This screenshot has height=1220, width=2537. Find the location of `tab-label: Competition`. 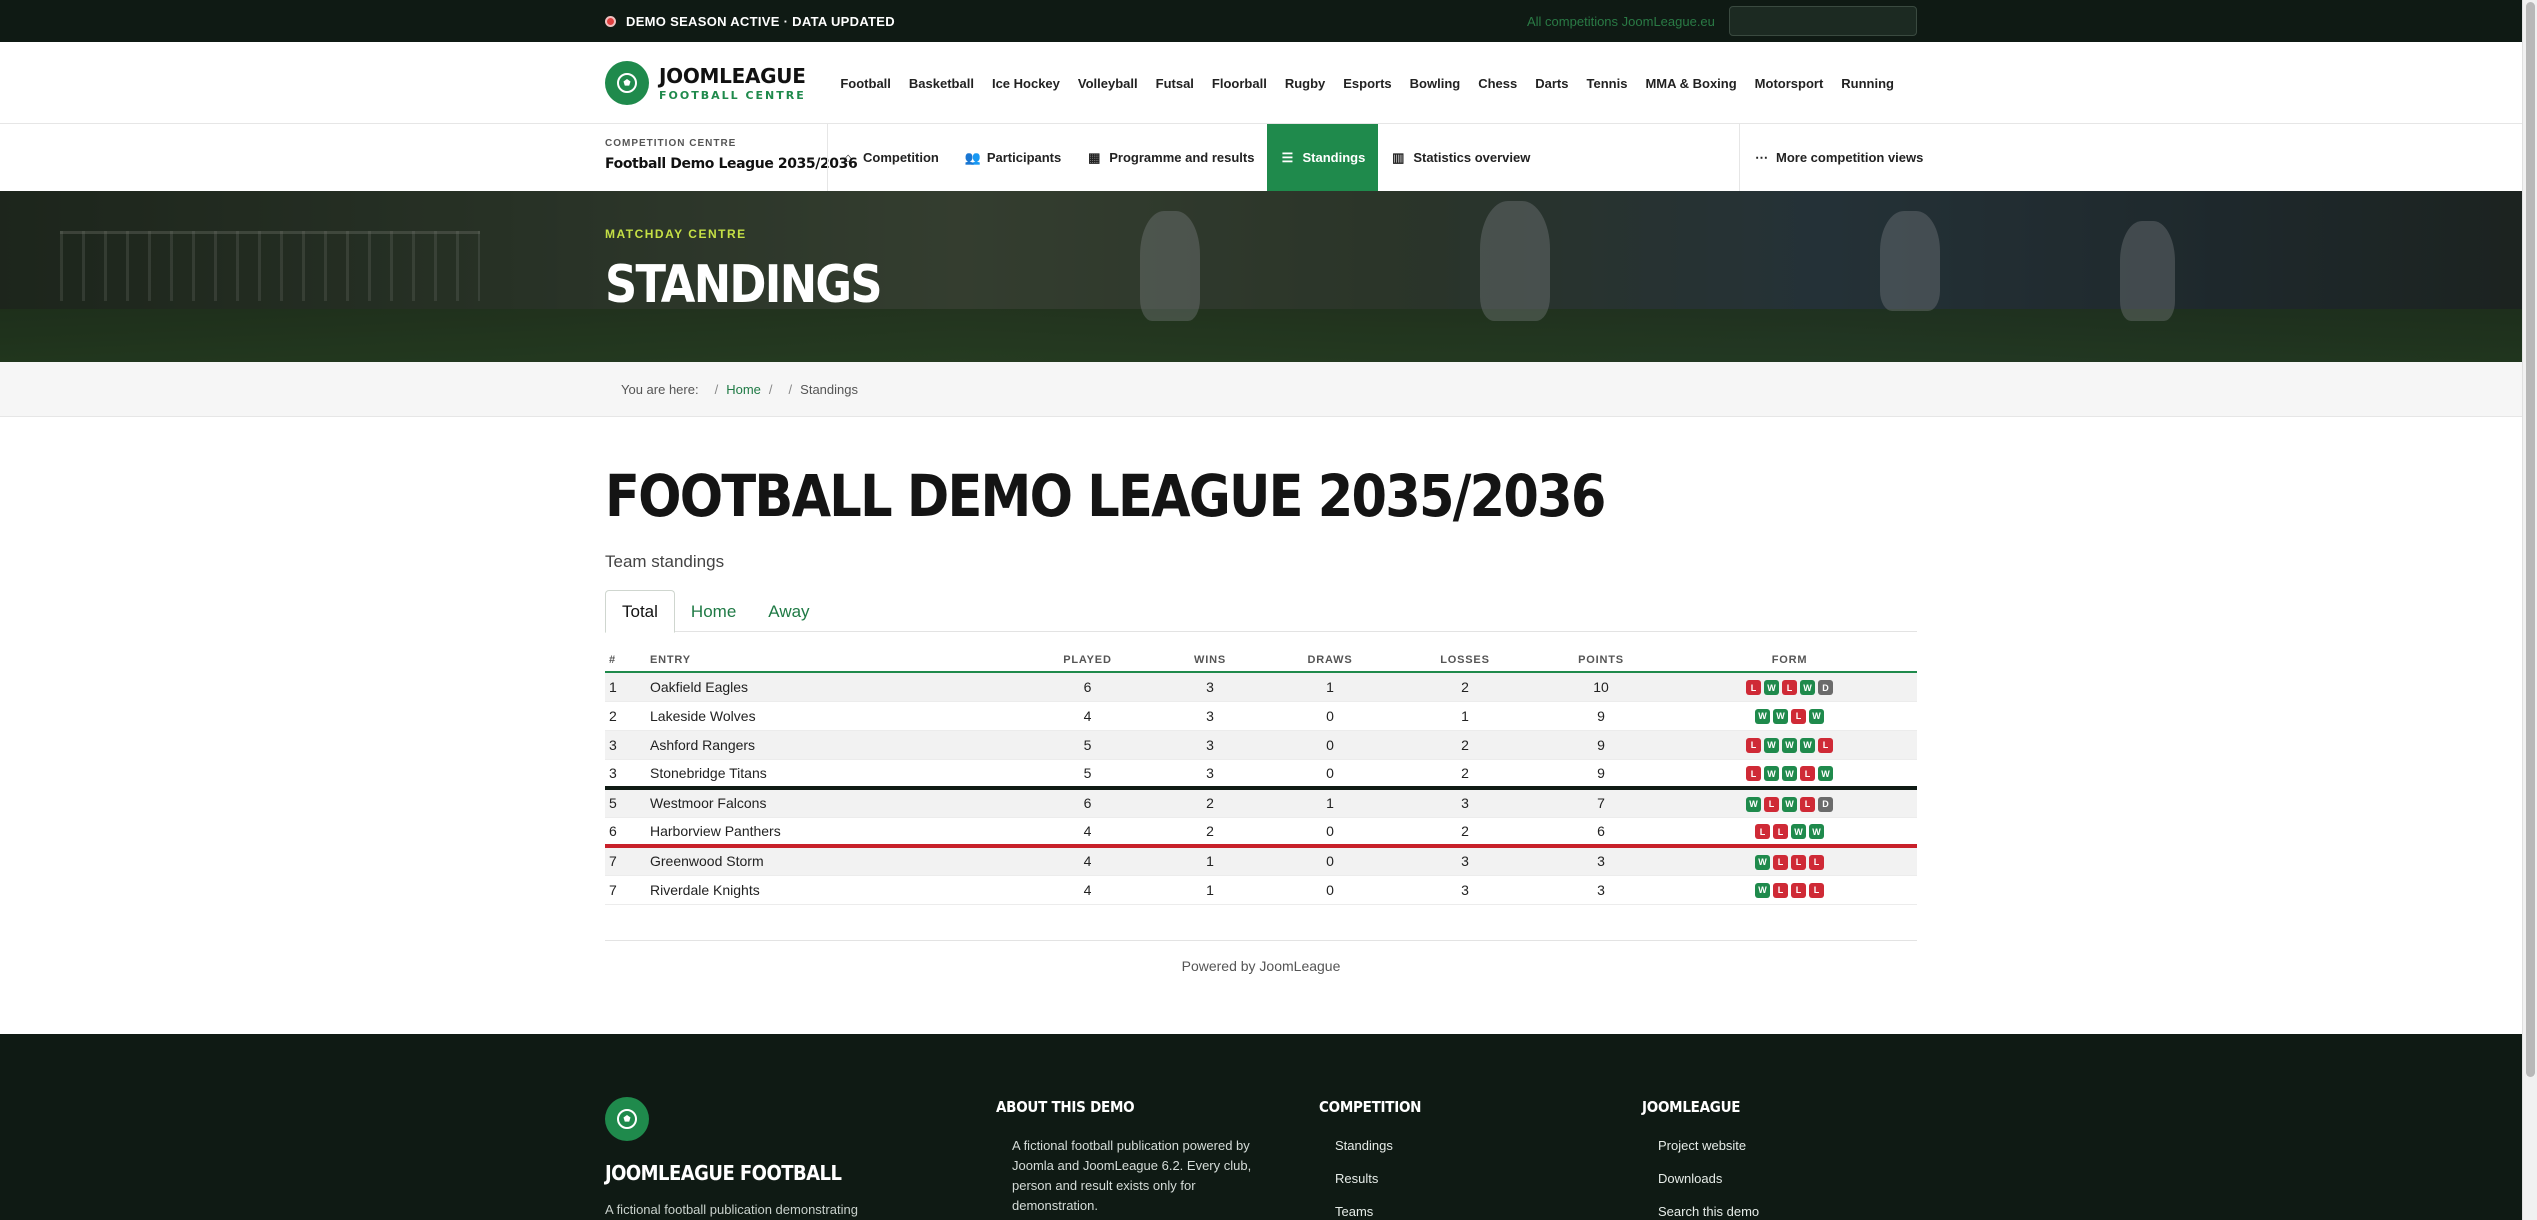

tab-label: Competition is located at coordinates (901, 157).